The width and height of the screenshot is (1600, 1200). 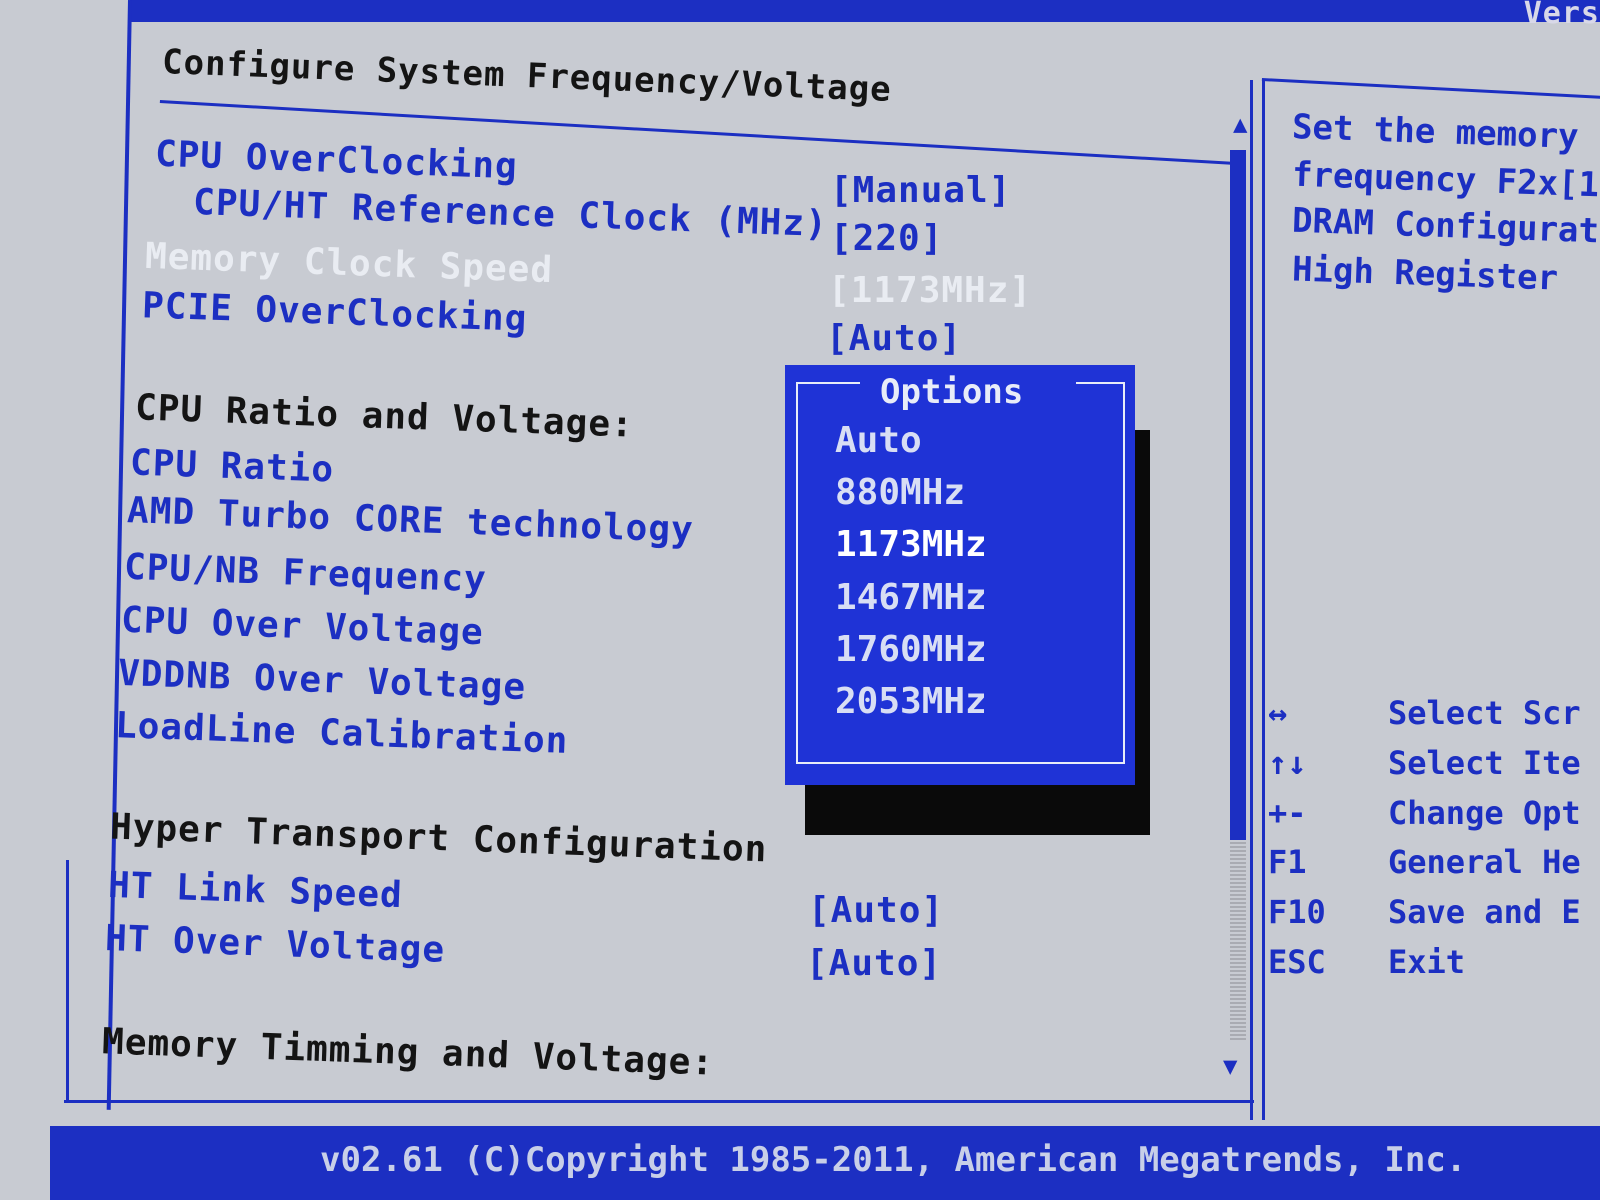 What do you see at coordinates (510, 213) in the screenshot?
I see `setting-ref-clock: CPU/HT Reference Clock (MHz)` at bounding box center [510, 213].